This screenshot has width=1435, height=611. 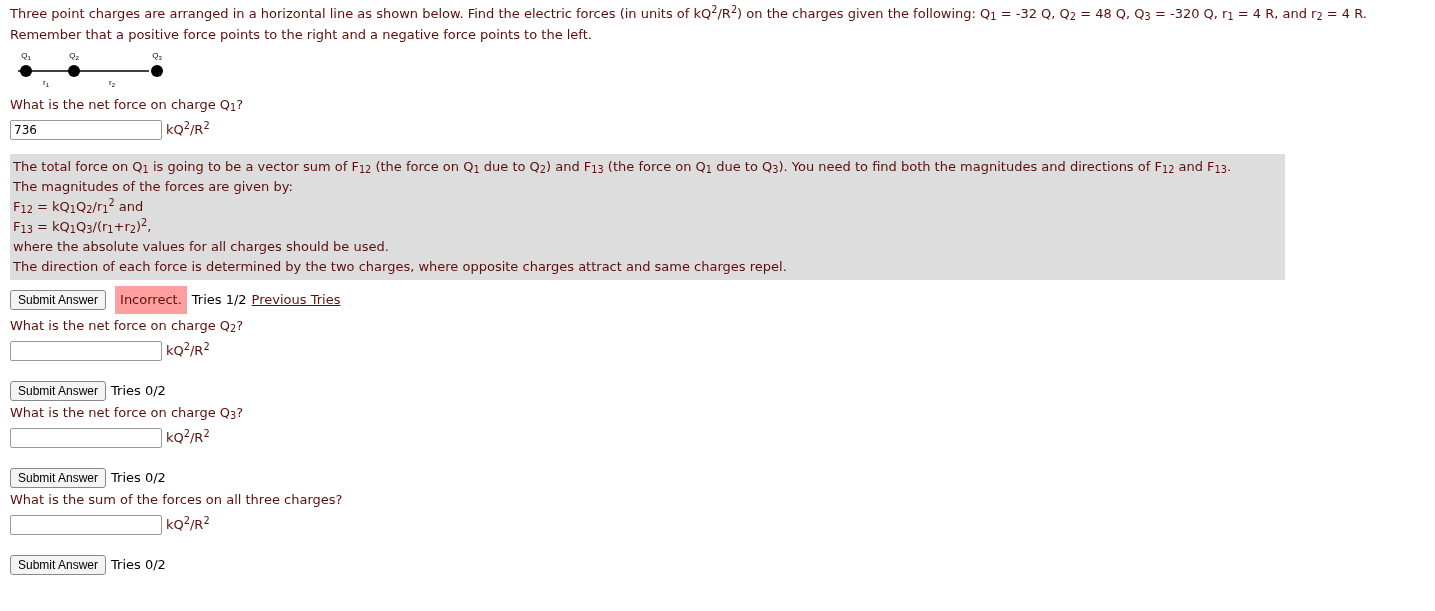 What do you see at coordinates (622, 167) in the screenshot?
I see `hint-text: The total force on Q$_{1}$ is going to be a vector sum of F$_{12}$ (the force on Q$_{1}$ due to Q$_{2}$) and F$_{13}$ (the force on Q$_{1}$ due to Q$_{3}$). You need to find both the magnitudes and directions of F$_{12}$ and F$_{13}$.` at bounding box center [622, 167].